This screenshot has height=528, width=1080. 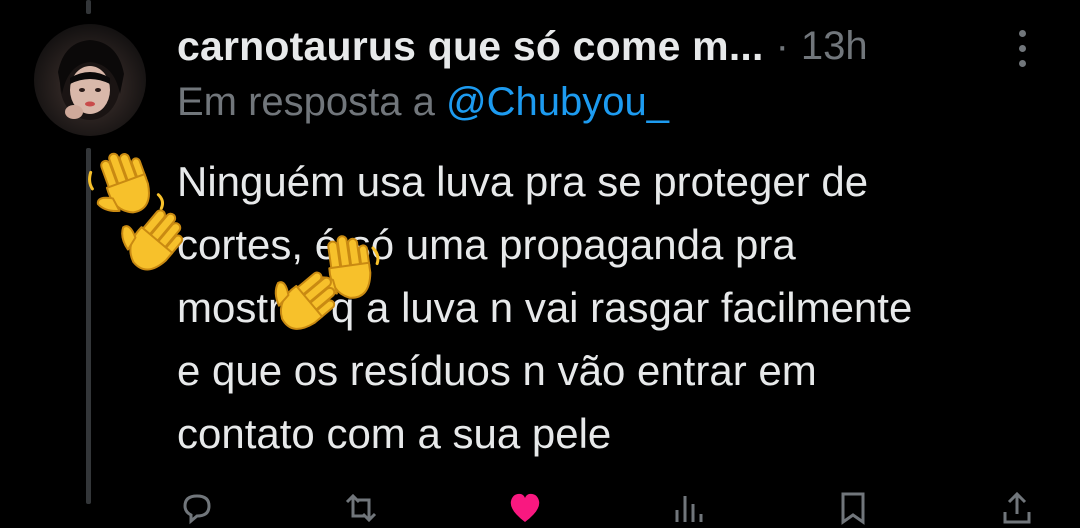 I want to click on share-icon, so click(x=1017, y=508).